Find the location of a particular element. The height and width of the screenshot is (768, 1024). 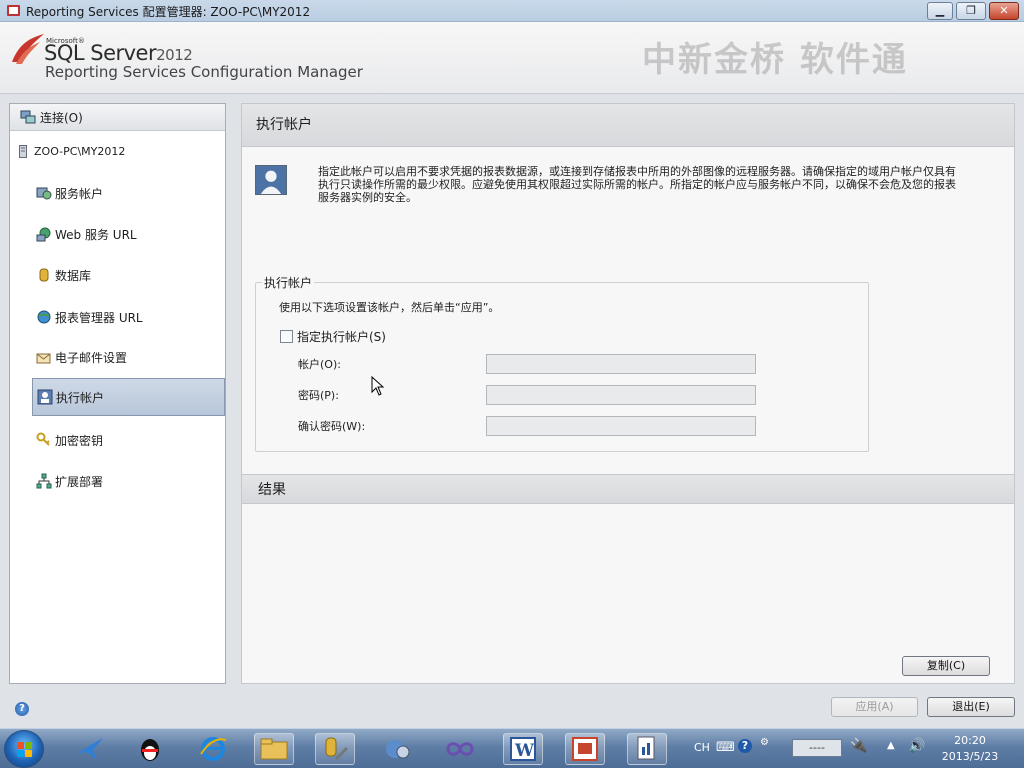

svg-text: W is located at coordinates (524, 751).